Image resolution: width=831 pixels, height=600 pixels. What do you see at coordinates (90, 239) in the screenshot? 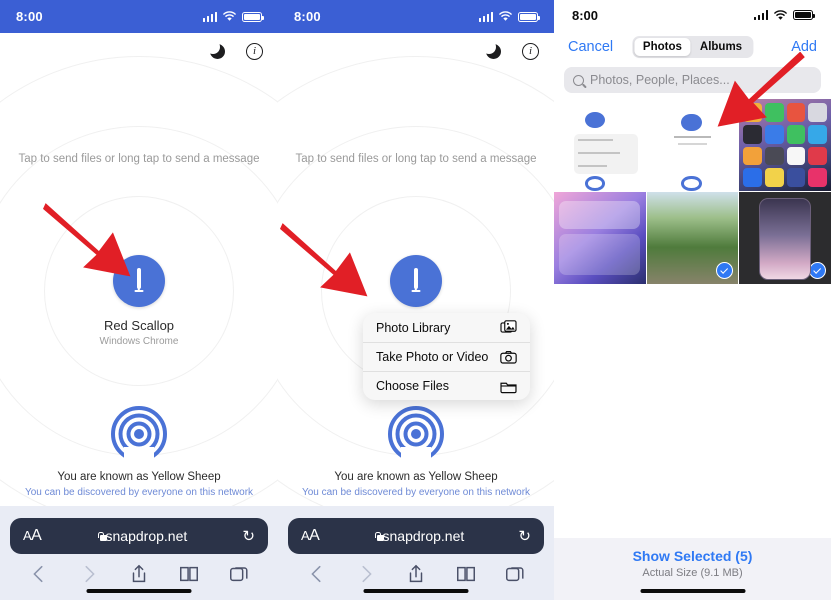
I see `arrow-to-left-device` at bounding box center [90, 239].